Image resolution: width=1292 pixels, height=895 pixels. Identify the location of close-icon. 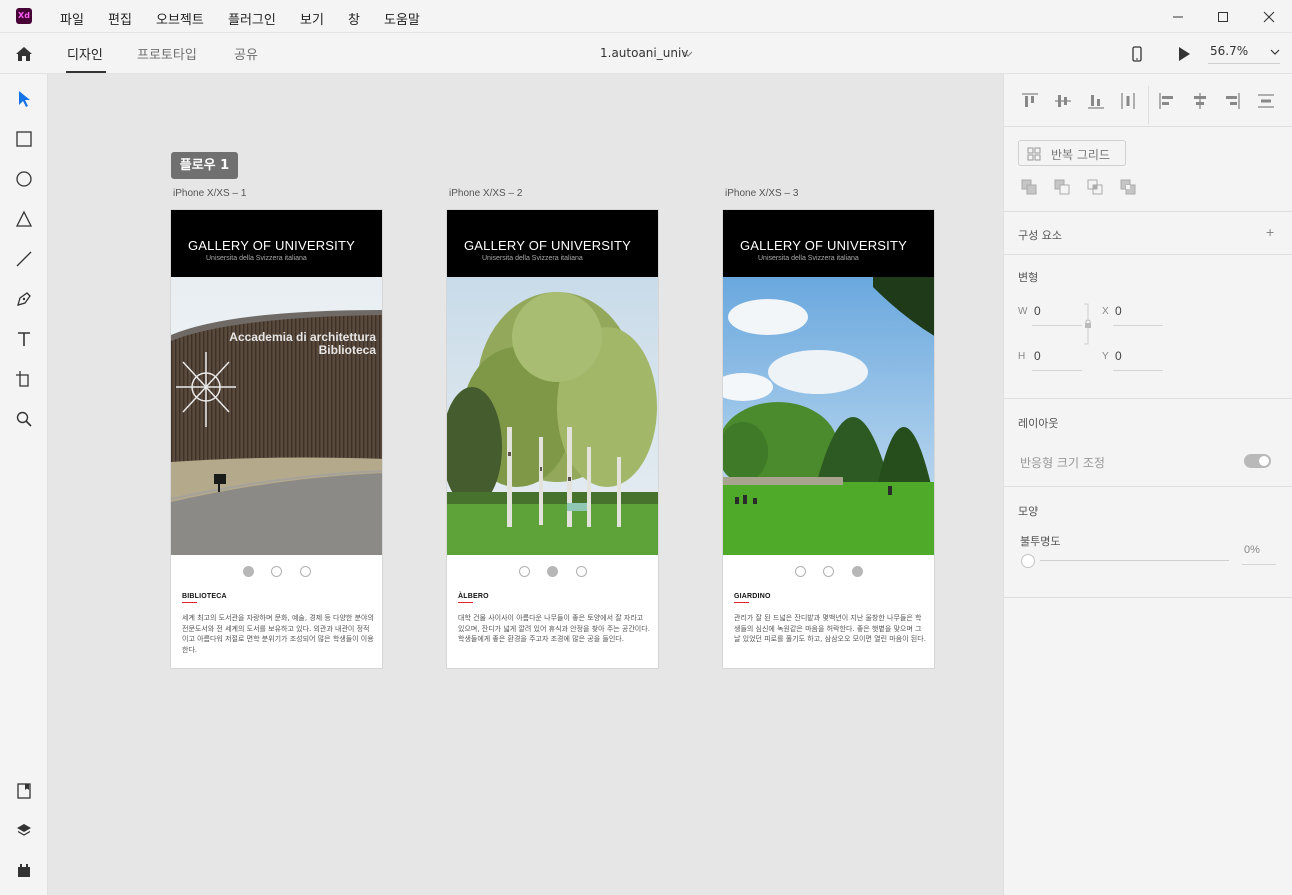
(1269, 16).